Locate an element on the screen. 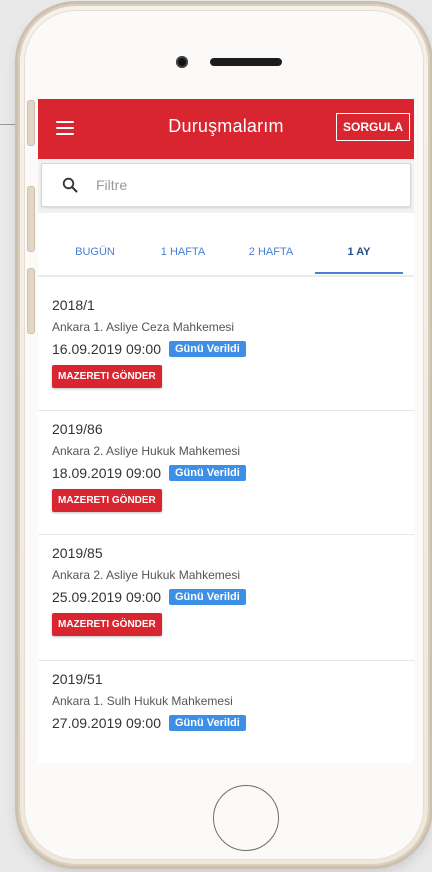 This screenshot has height=872, width=432. hearing-datetime: 27.09.2019 09:00 is located at coordinates (106, 723).